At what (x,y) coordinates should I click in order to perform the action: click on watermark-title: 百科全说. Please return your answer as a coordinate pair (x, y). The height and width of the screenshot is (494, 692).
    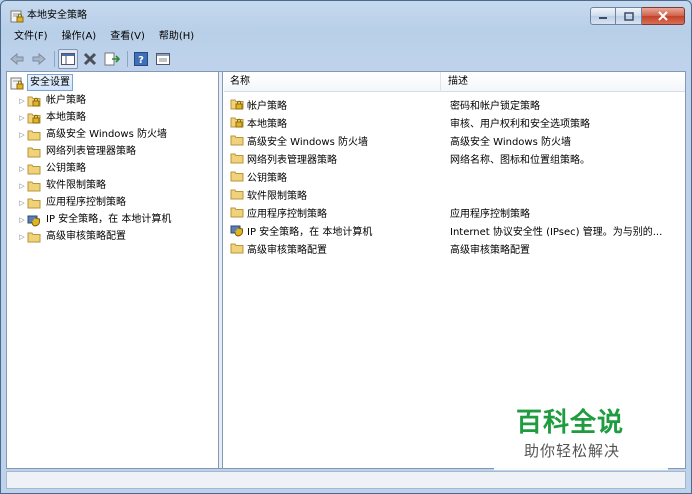
    Looking at the image, I should click on (570, 423).